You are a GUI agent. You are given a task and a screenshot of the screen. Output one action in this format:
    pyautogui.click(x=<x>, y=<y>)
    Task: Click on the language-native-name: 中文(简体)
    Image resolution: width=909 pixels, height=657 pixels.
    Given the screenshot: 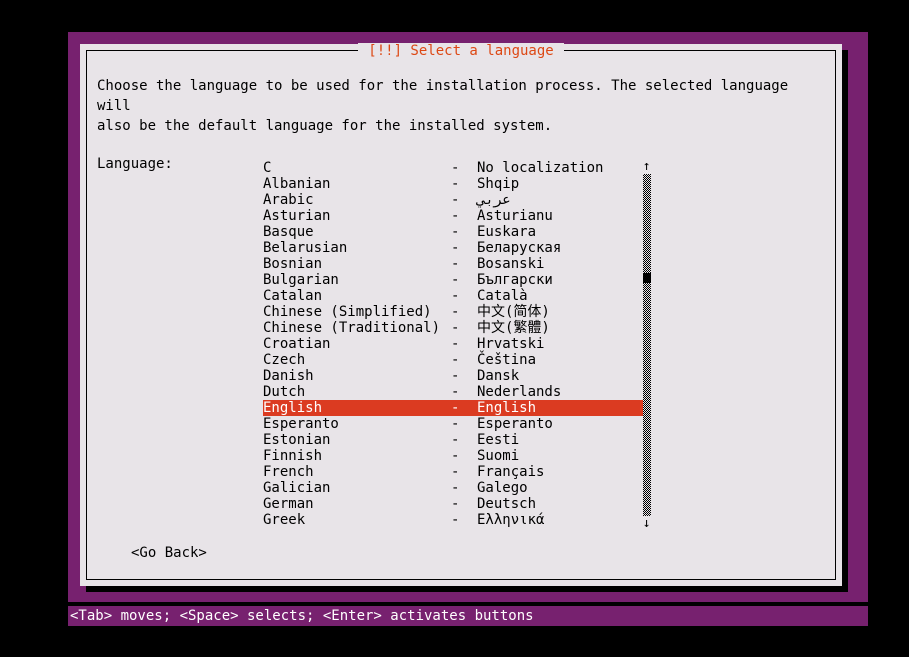 What is the action you would take?
    pyautogui.click(x=513, y=312)
    